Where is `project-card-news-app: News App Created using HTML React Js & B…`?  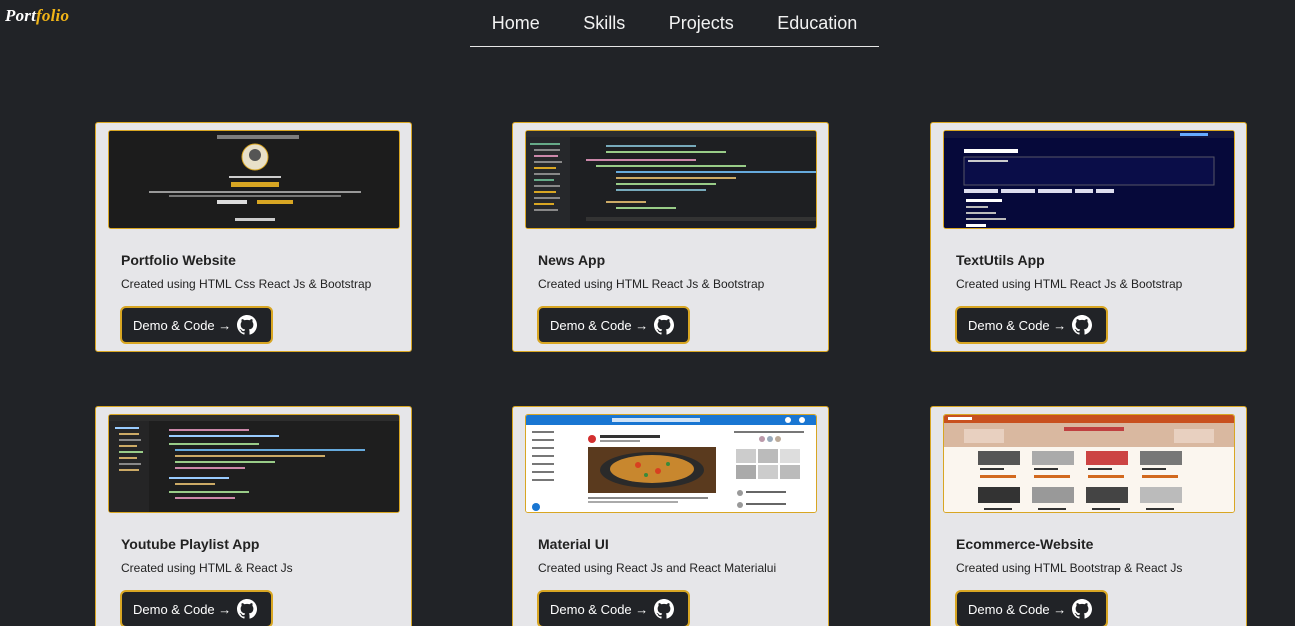 project-card-news-app: News App Created using HTML React Js & B… is located at coordinates (670, 237).